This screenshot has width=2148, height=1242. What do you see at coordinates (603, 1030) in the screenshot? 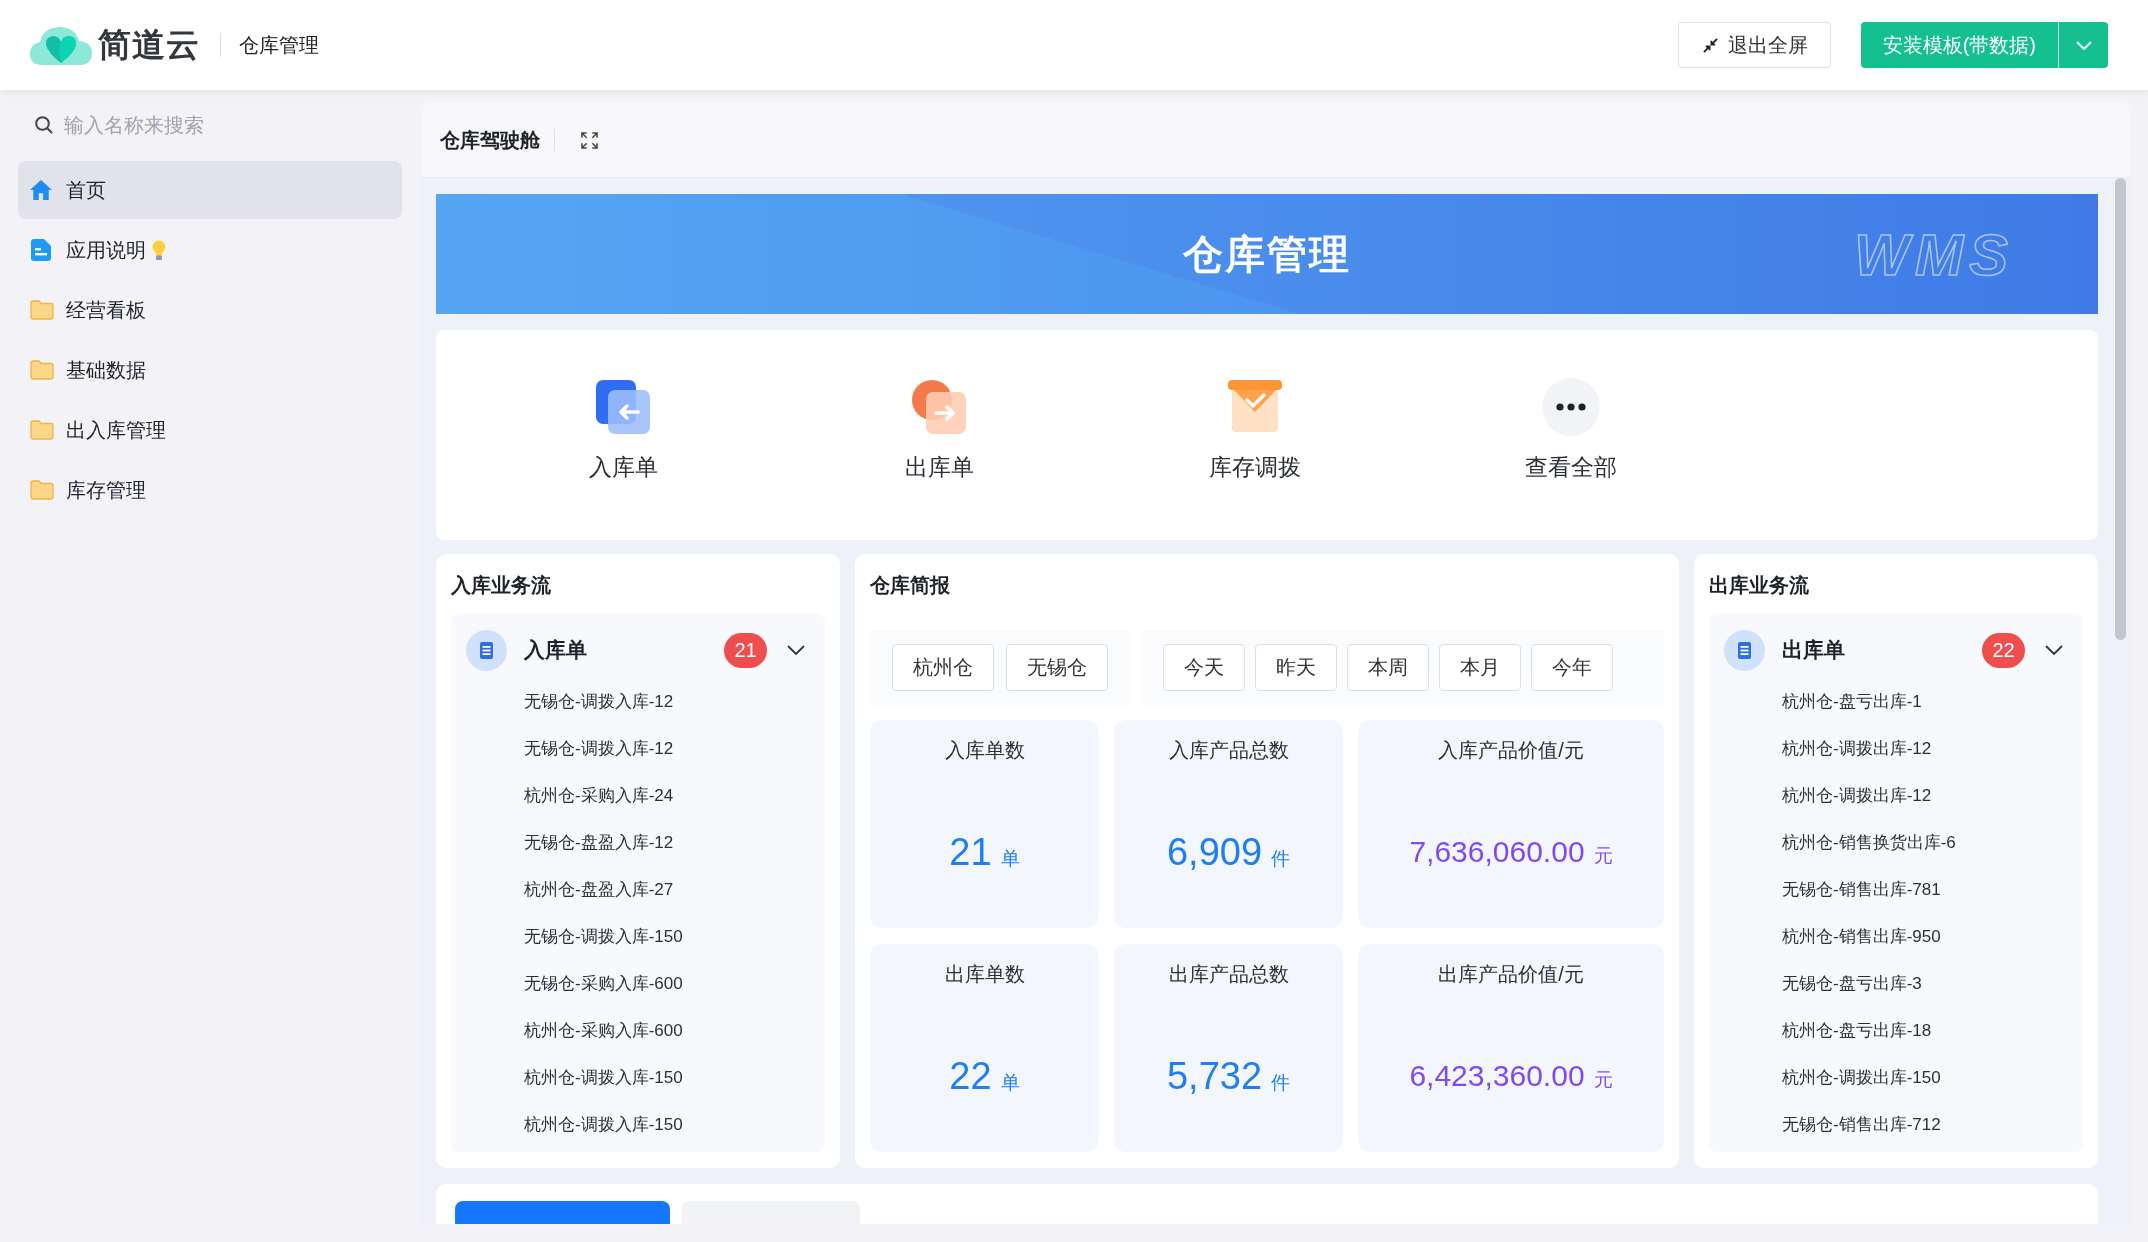
I see `flow-item: 杭州仓-采购入库-600` at bounding box center [603, 1030].